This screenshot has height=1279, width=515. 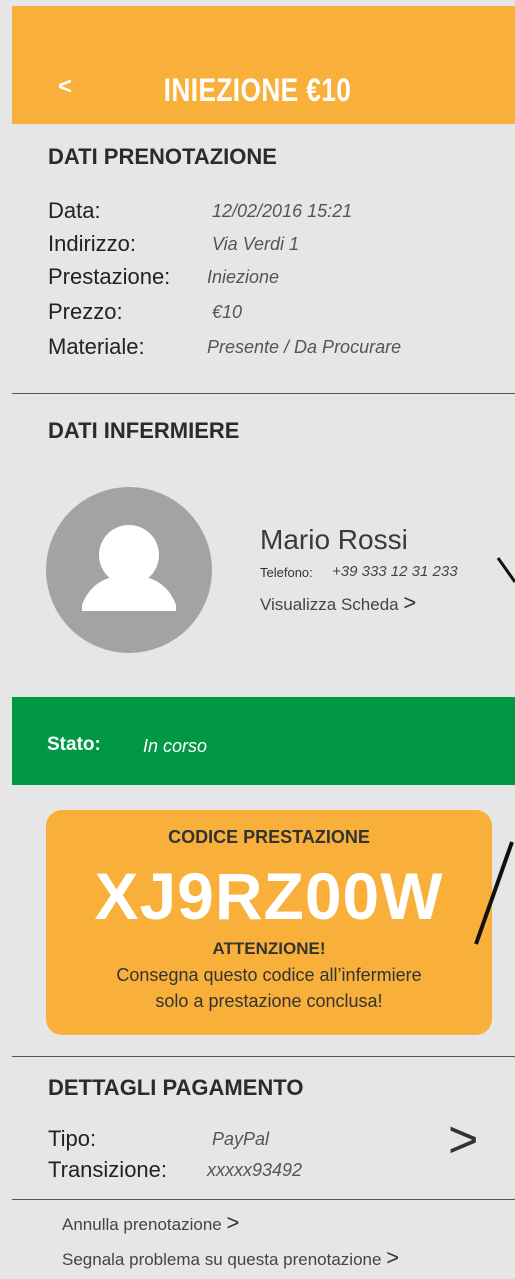 I want to click on code-title: CODICE PRESTAZIONE, so click(x=269, y=837).